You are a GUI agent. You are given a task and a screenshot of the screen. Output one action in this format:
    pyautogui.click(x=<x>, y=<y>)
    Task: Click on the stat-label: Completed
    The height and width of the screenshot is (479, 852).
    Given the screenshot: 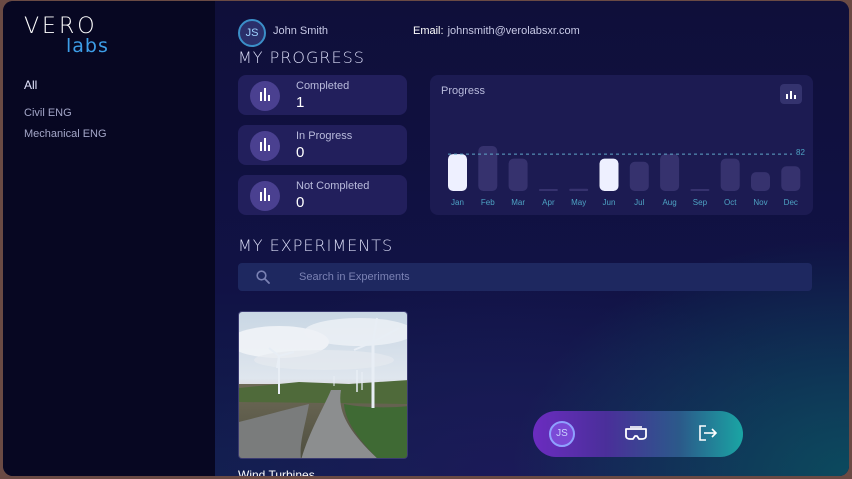 What is the action you would take?
    pyautogui.click(x=323, y=86)
    